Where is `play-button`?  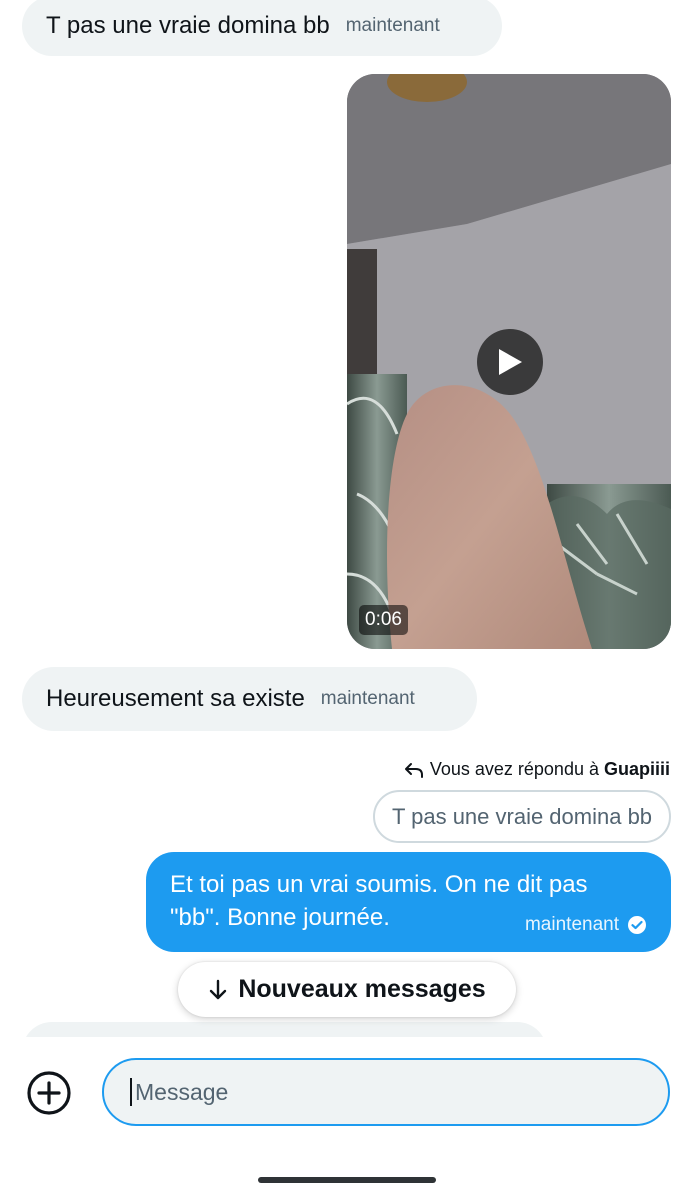 play-button is located at coordinates (510, 362).